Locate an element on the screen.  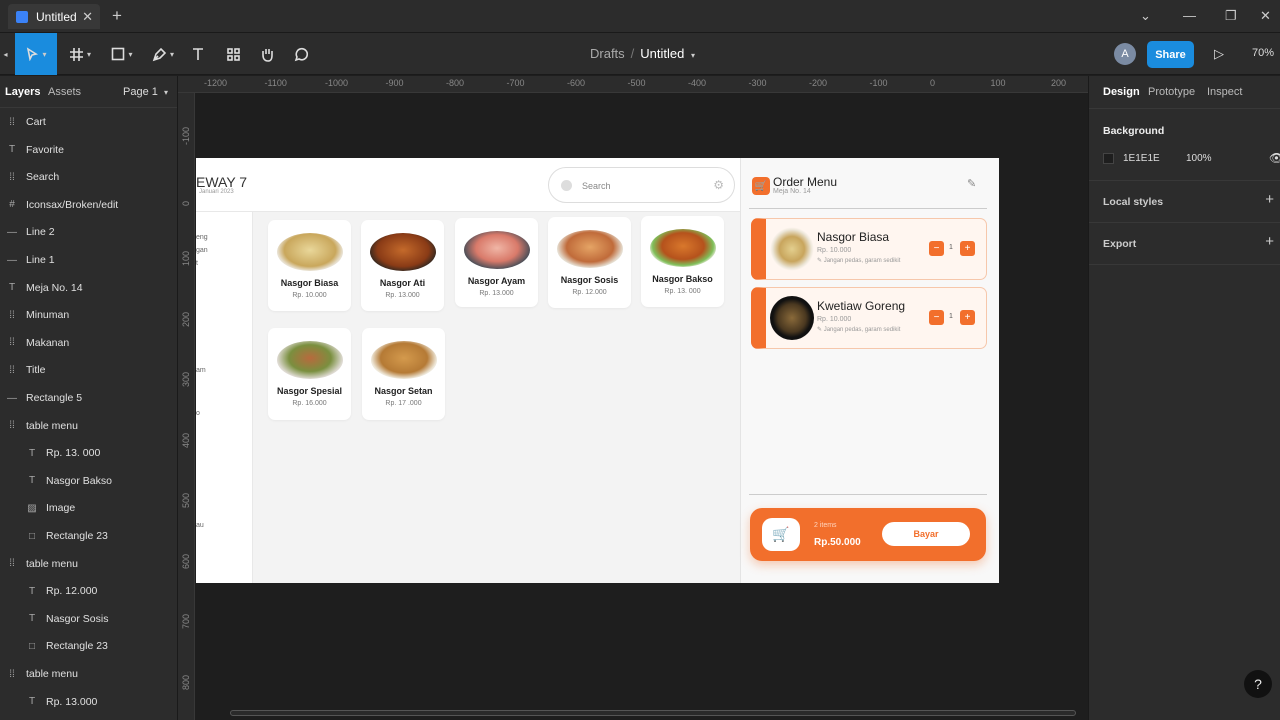
frame-tool-button: ▾ is located at coordinates (80, 54).